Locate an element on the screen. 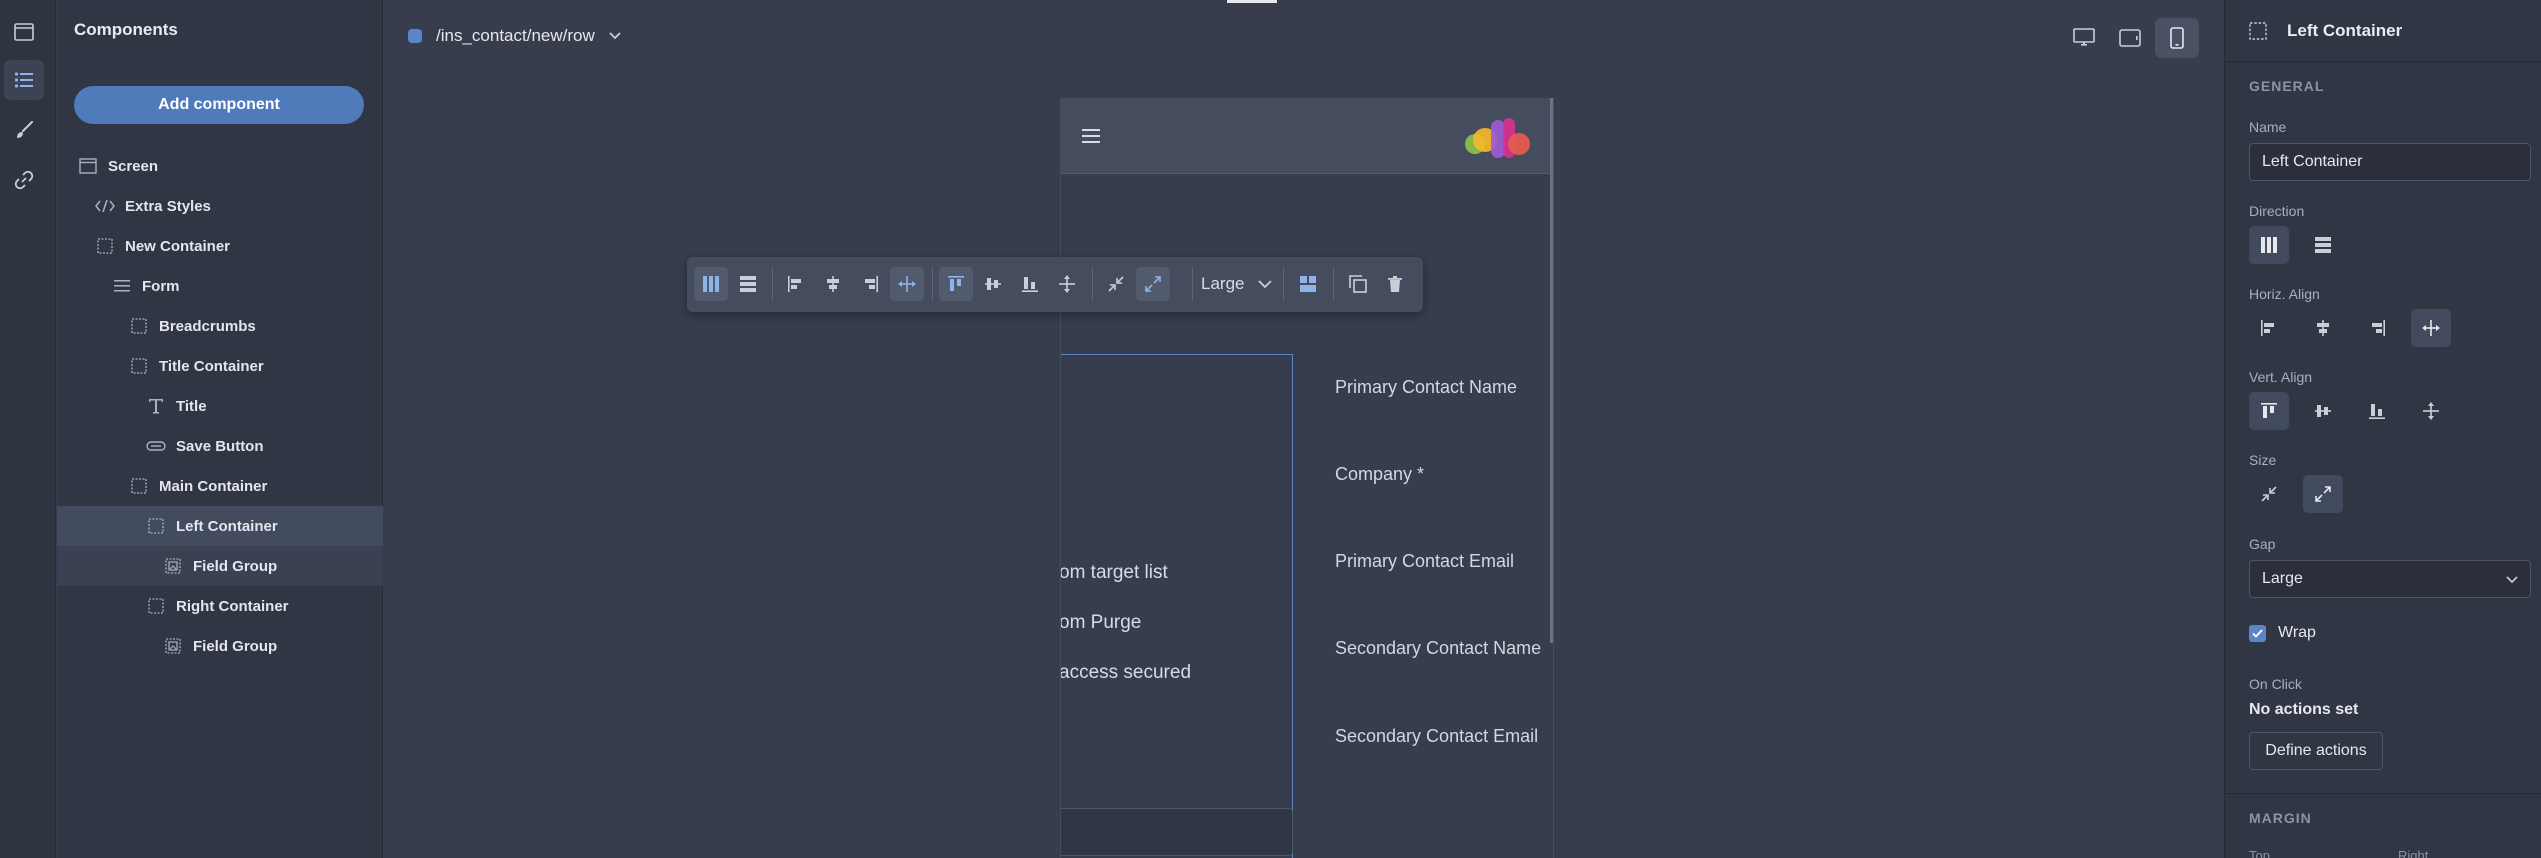 The height and width of the screenshot is (858, 2541). tree-item-title: Title is located at coordinates (220, 406).